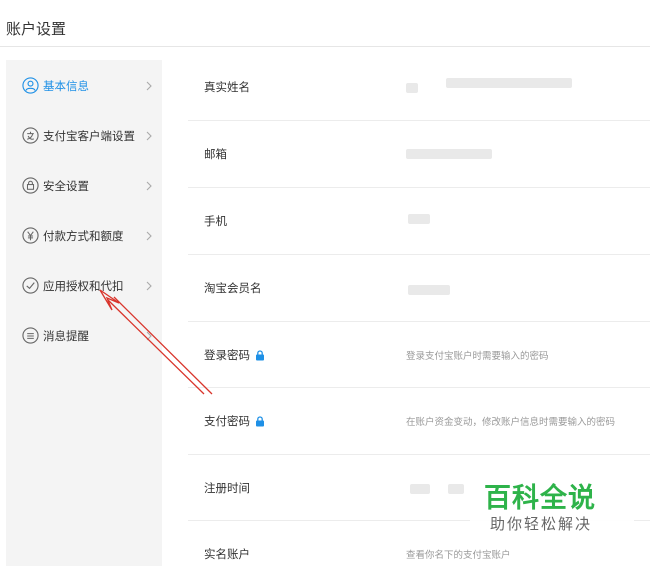 The height and width of the screenshot is (566, 650). Describe the element at coordinates (30, 285) in the screenshot. I see `check-circle-icon` at that location.